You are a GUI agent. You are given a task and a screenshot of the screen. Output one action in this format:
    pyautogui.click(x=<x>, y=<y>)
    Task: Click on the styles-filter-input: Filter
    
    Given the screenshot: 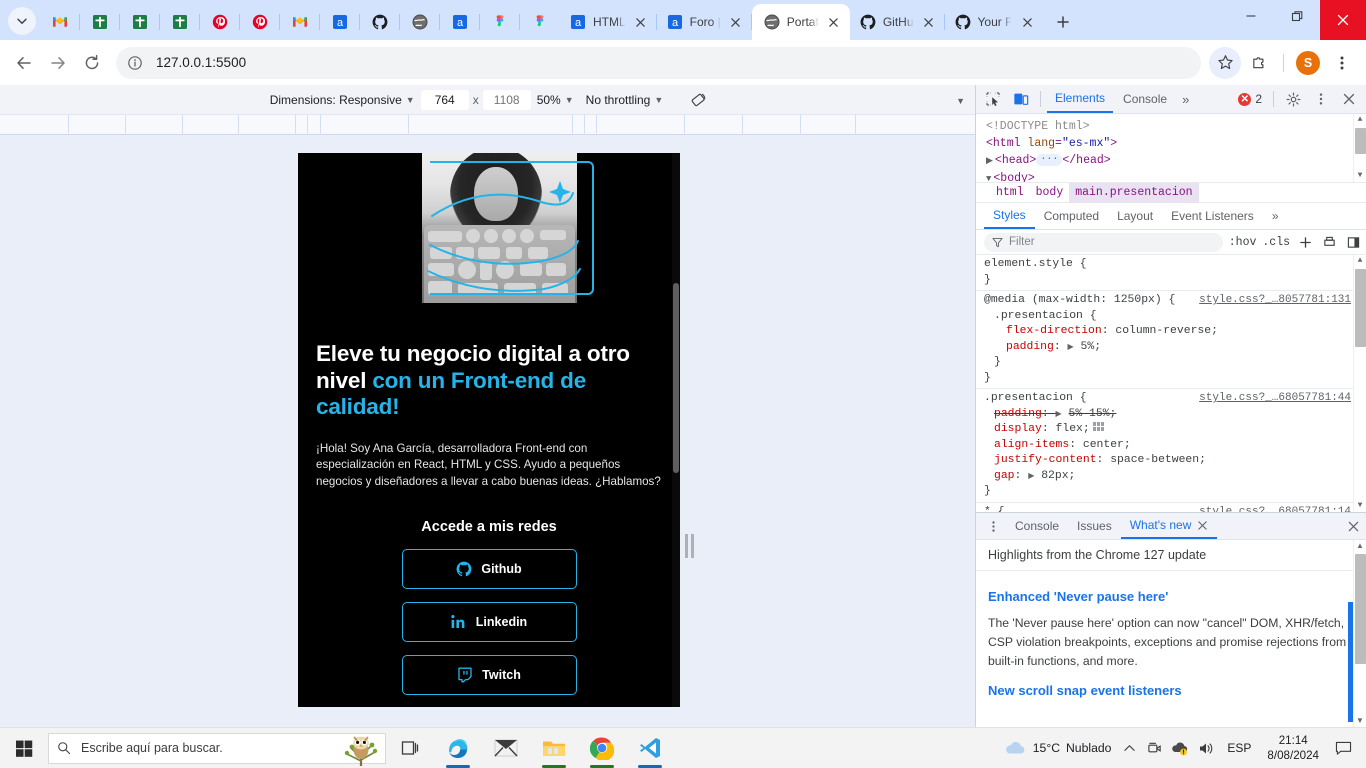 What is the action you would take?
    pyautogui.click(x=1103, y=242)
    